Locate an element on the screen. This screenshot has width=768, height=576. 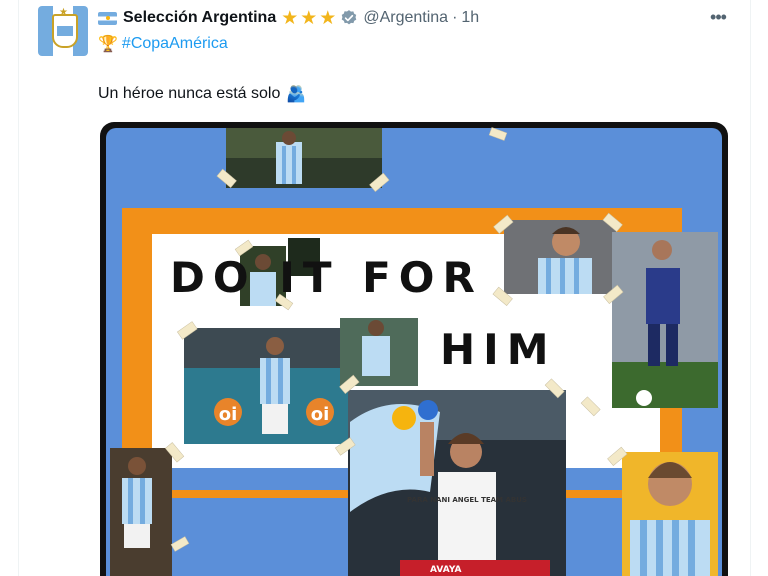
shirt-lettering: PARA NANI ANGEL TEAM ABUS is located at coordinates (467, 500).